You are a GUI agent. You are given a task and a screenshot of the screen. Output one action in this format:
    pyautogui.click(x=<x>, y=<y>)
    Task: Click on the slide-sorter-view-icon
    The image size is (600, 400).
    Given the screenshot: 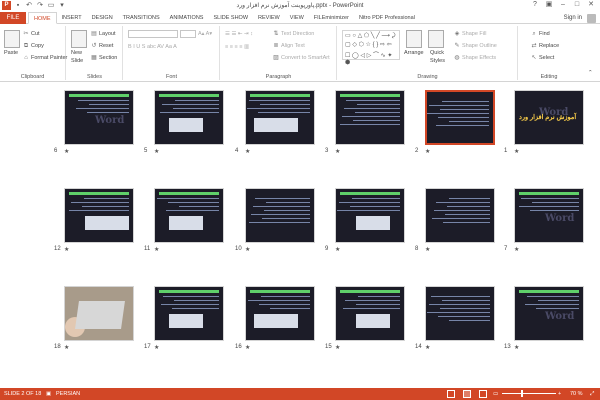 What is the action you would take?
    pyautogui.click(x=467, y=394)
    